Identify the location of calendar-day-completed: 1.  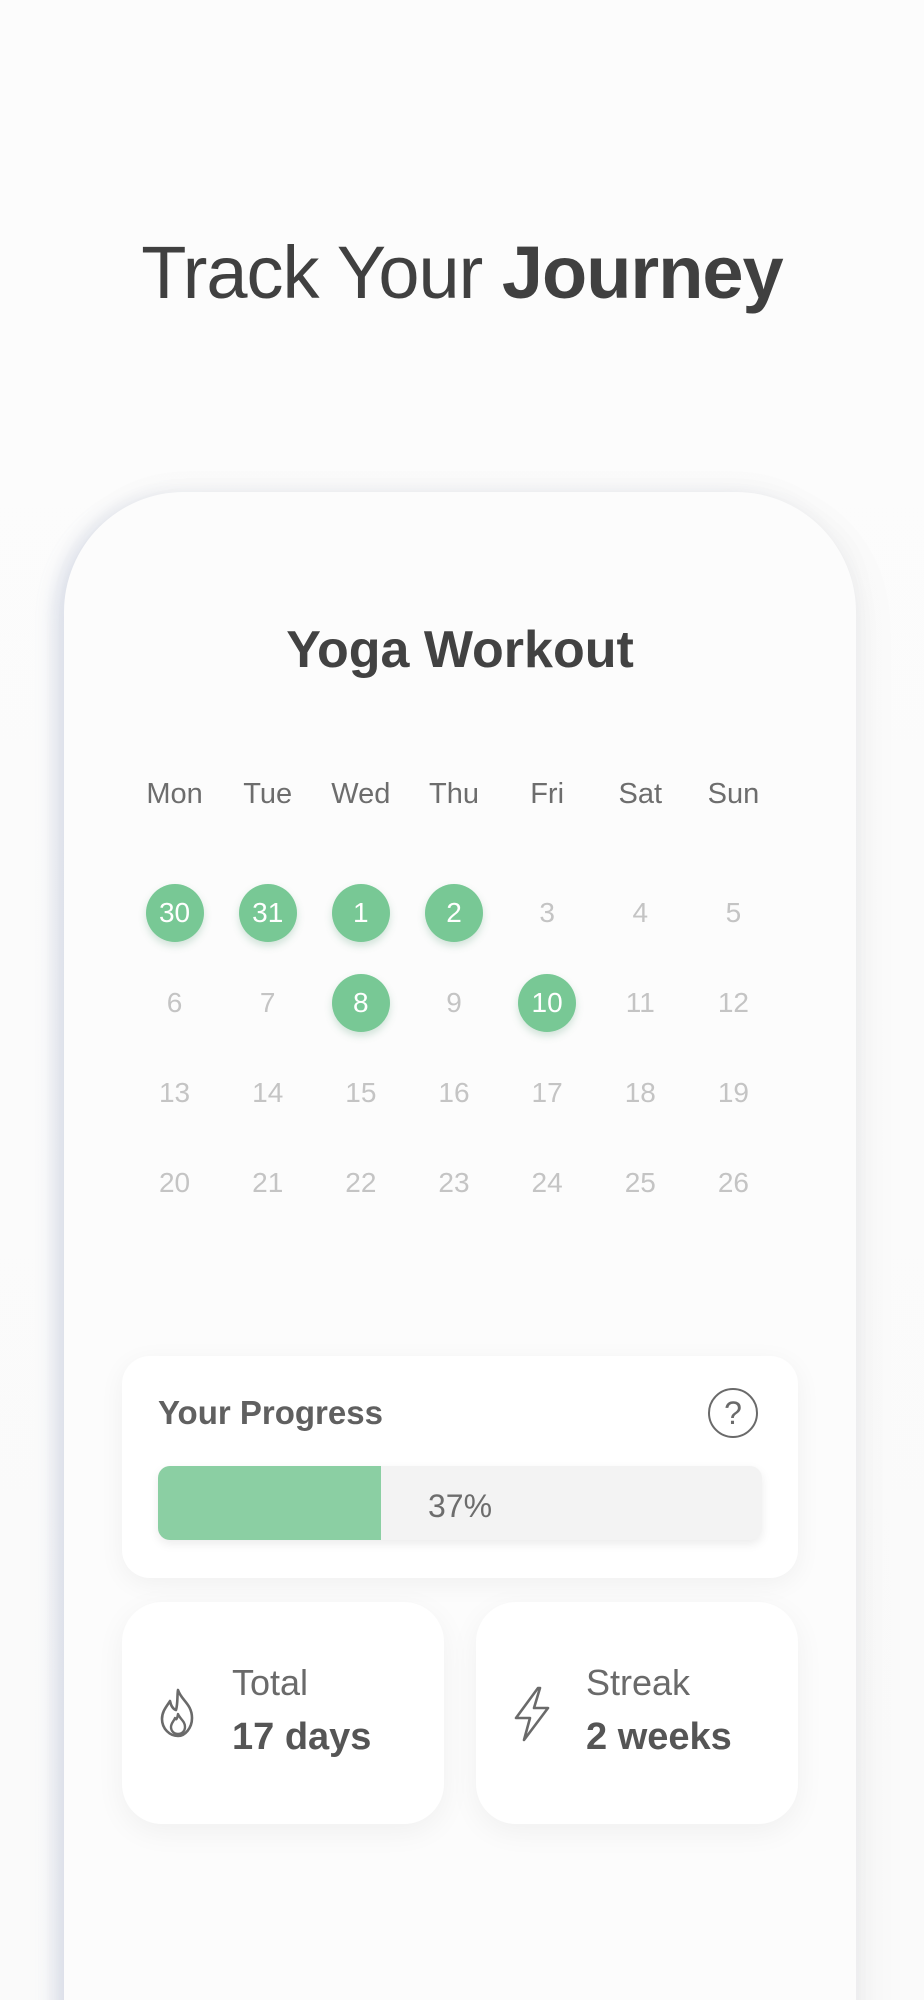
(360, 913).